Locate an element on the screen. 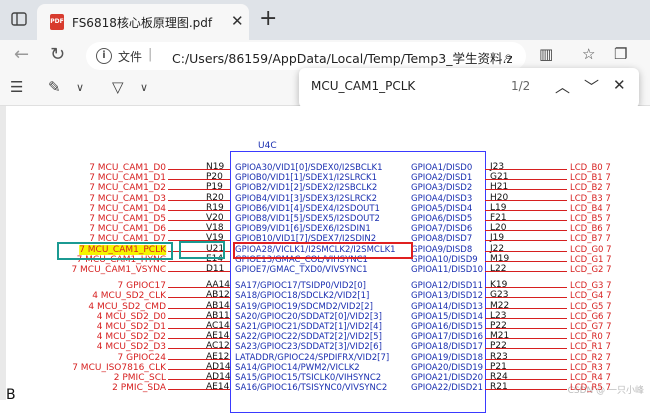 The width and height of the screenshot is (650, 413). find-input: MCU_CAM1_PCLK is located at coordinates (363, 86).